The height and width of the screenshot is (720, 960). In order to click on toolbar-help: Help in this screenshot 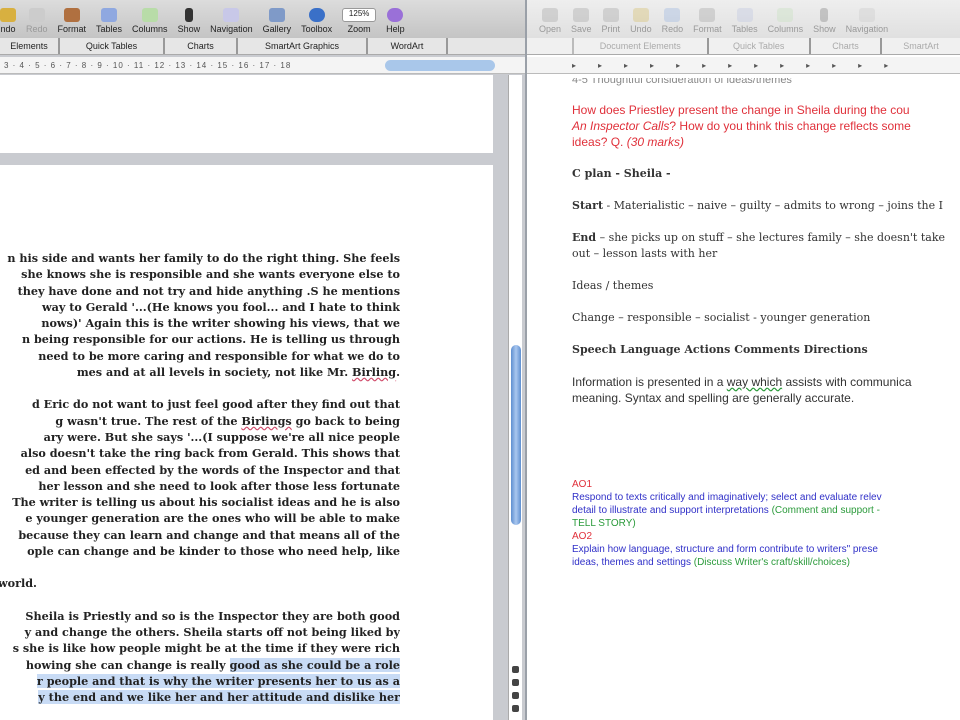, I will do `click(395, 21)`.